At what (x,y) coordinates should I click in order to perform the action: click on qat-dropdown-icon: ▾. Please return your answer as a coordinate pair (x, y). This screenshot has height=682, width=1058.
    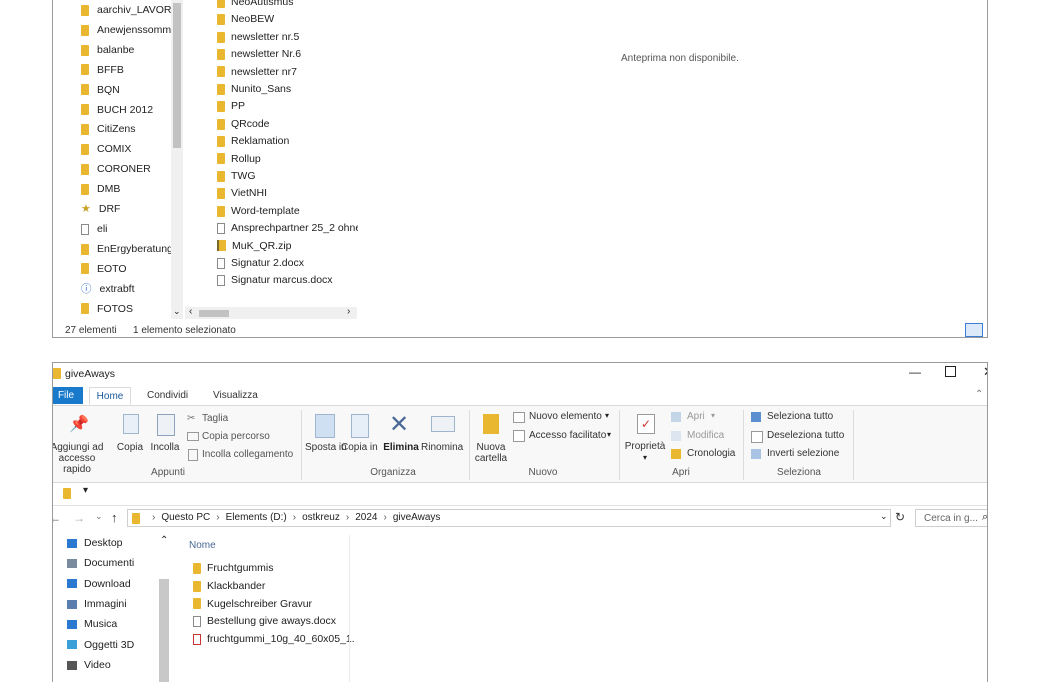
    Looking at the image, I should click on (85, 490).